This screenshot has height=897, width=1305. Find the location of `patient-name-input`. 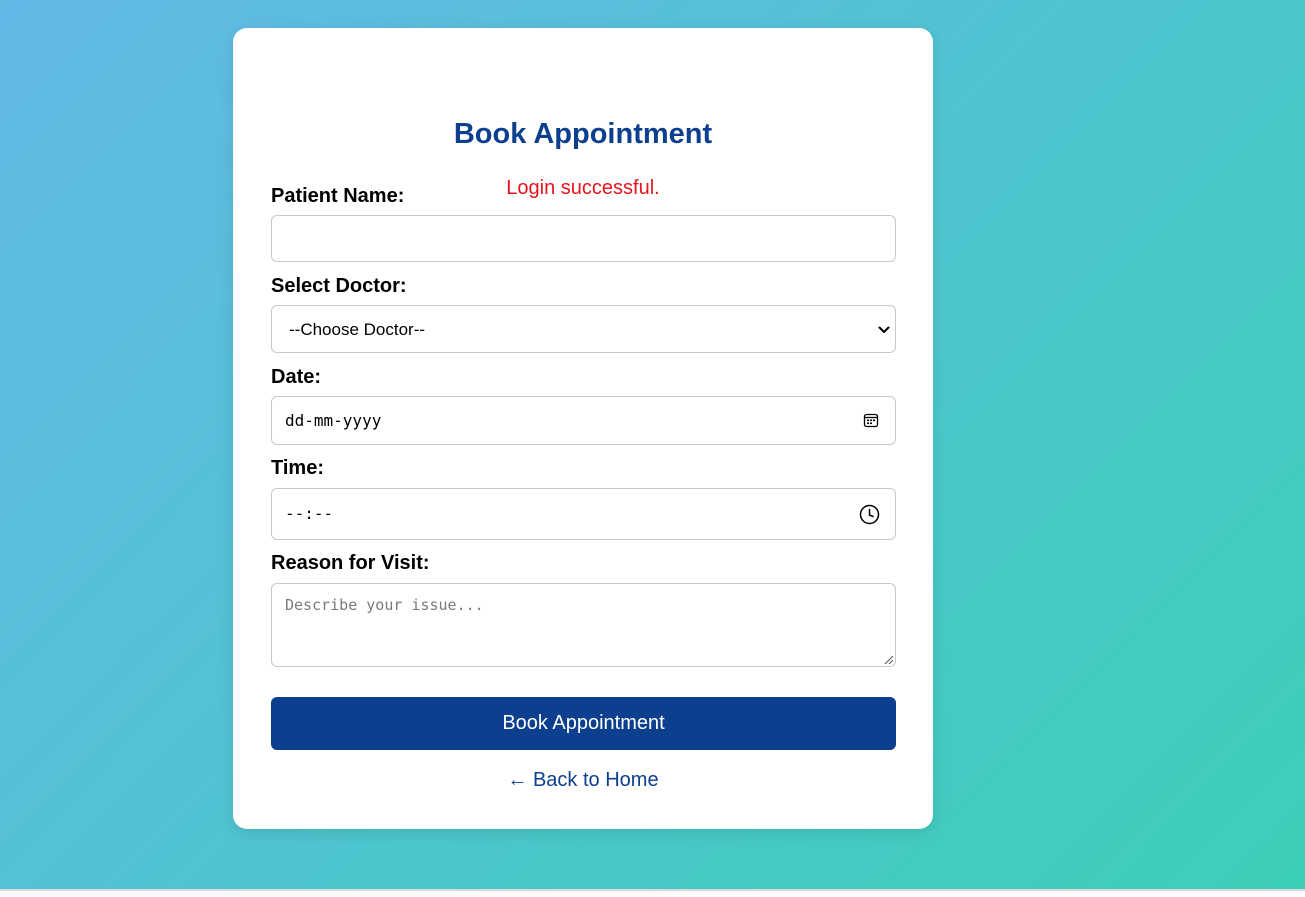

patient-name-input is located at coordinates (583, 238).